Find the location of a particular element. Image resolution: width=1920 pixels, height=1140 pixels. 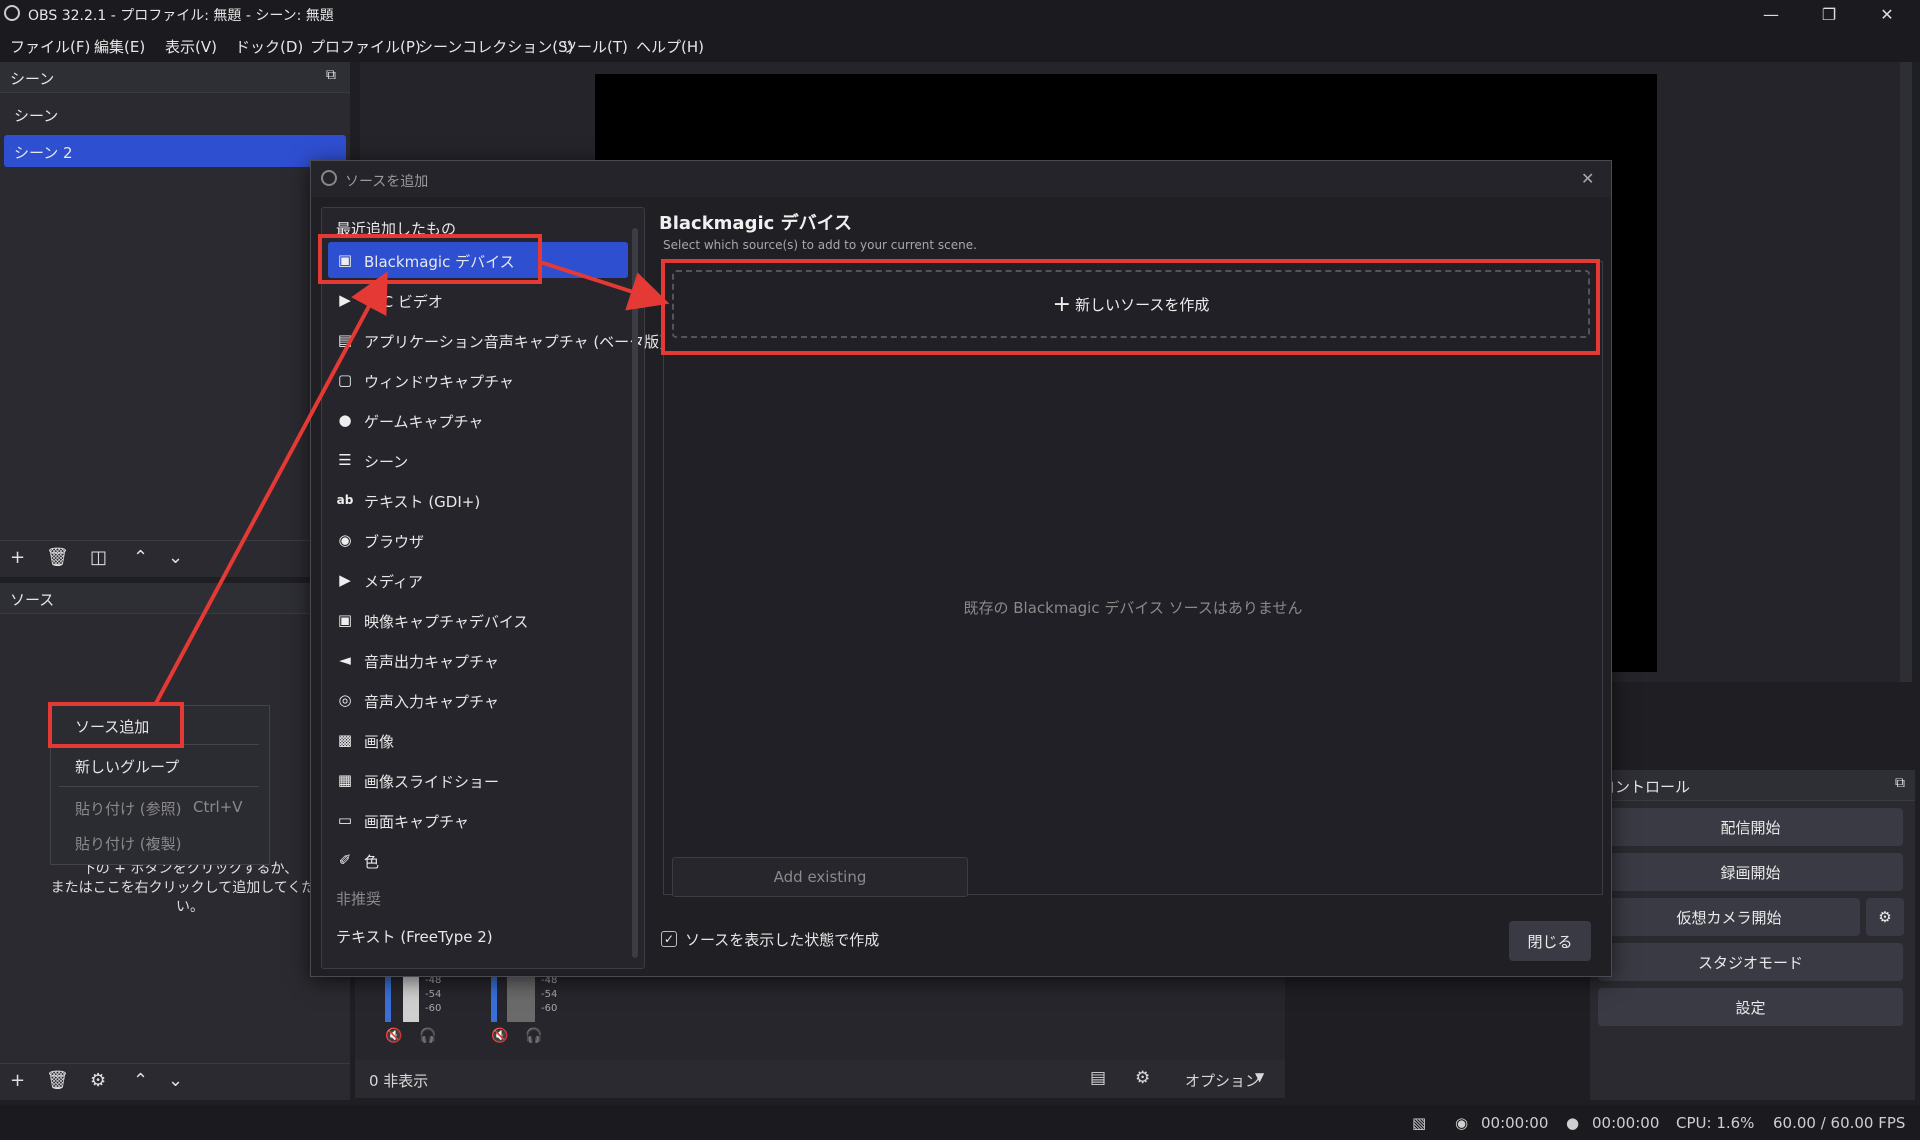

arrow-to-list-item is located at coordinates (270, 488).